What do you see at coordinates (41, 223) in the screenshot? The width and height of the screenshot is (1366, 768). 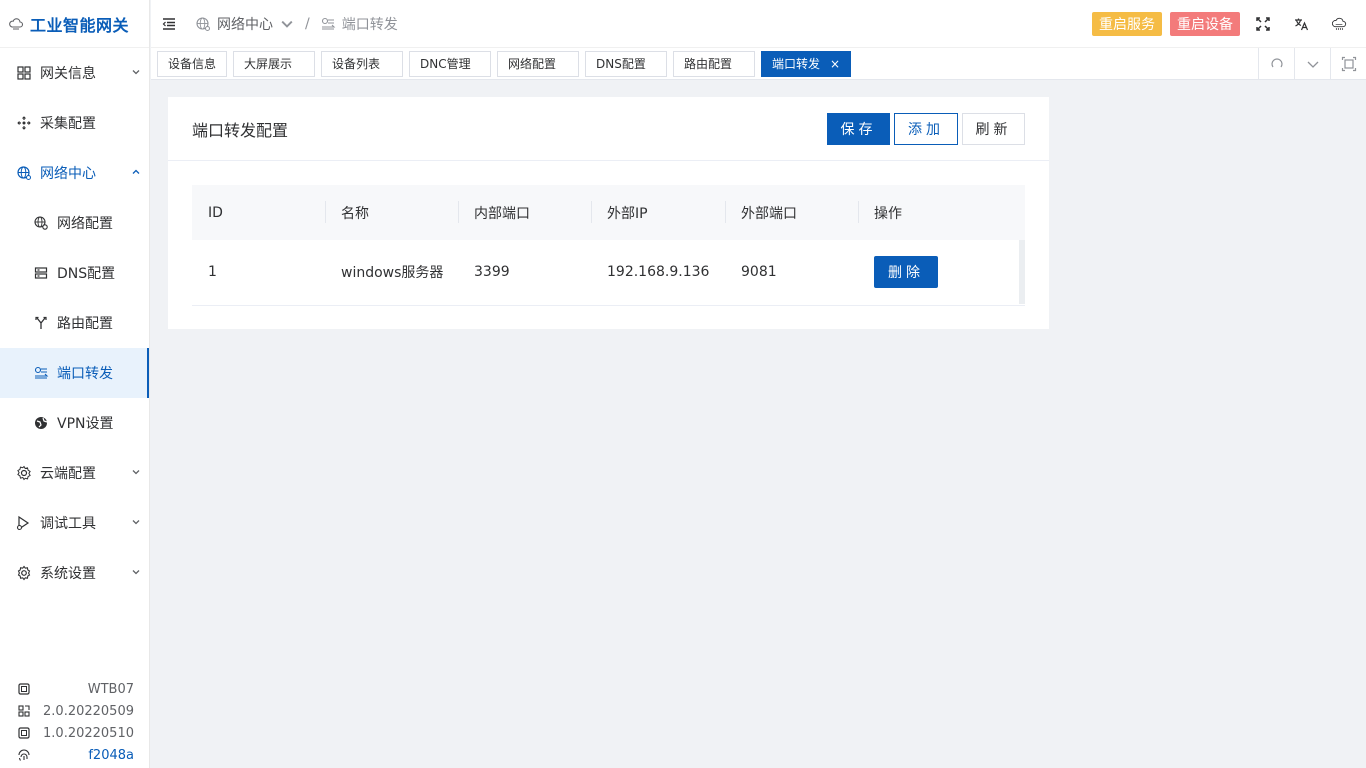 I see `network-config-icon` at bounding box center [41, 223].